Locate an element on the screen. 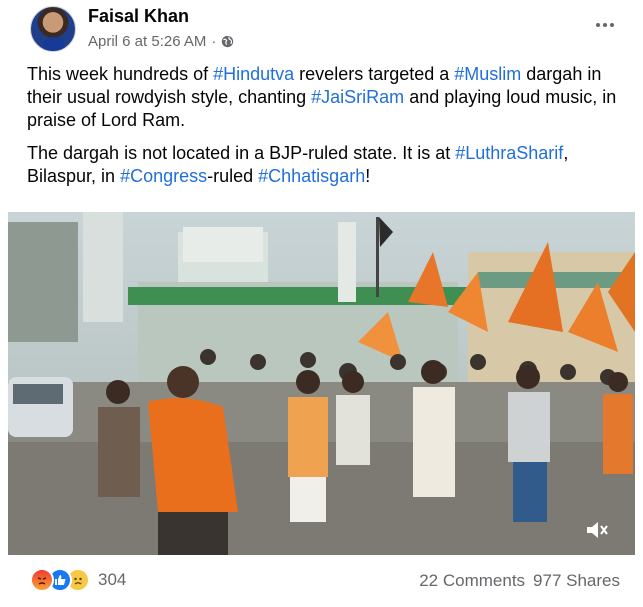  hashtag-link: #JaiSriRam is located at coordinates (357, 97).